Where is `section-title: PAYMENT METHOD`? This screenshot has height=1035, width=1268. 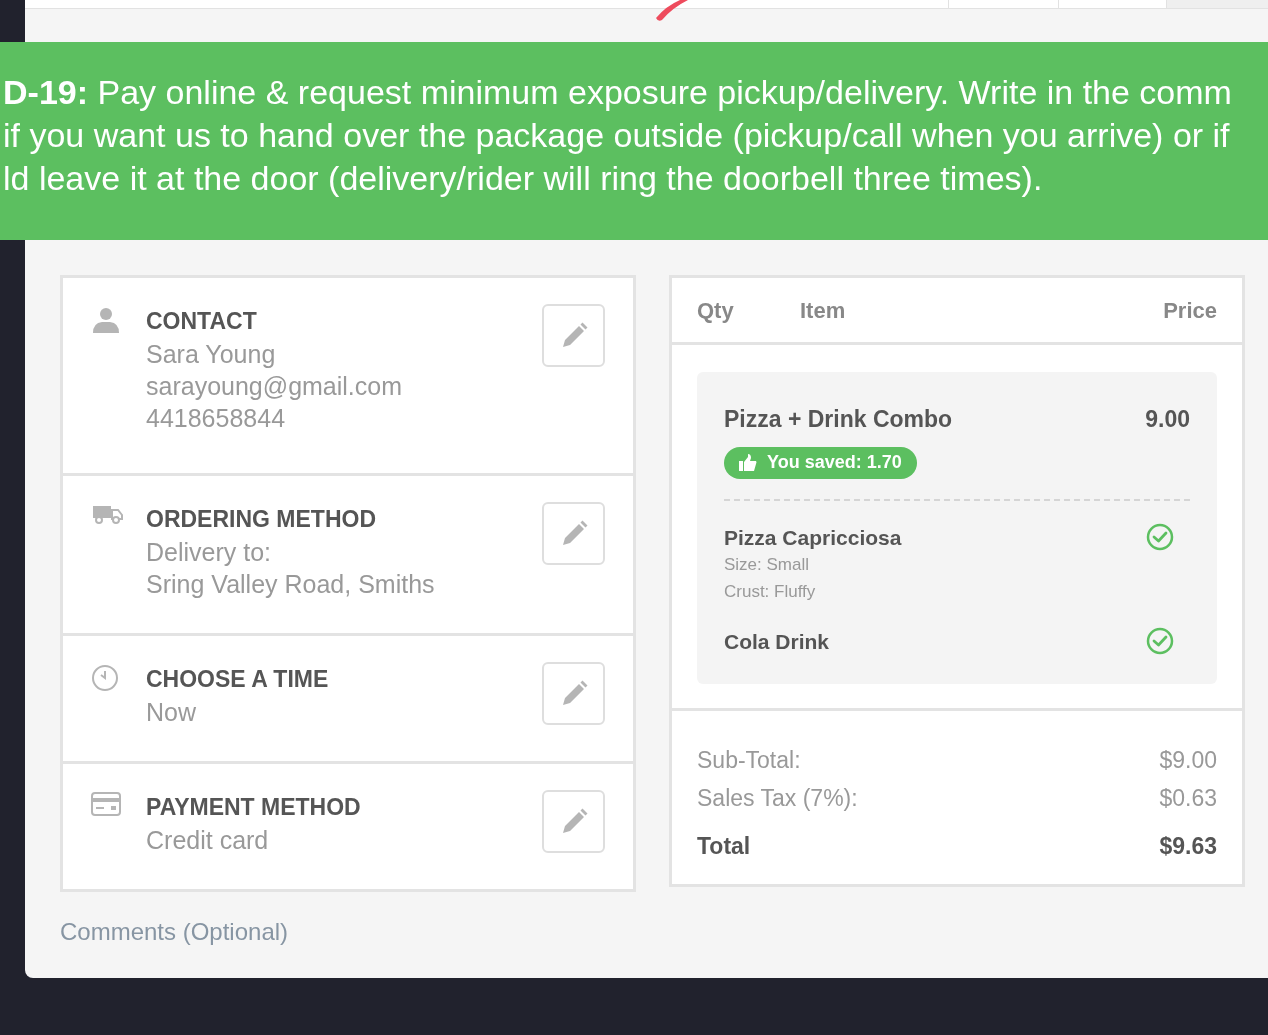
section-title: PAYMENT METHOD is located at coordinates (254, 807).